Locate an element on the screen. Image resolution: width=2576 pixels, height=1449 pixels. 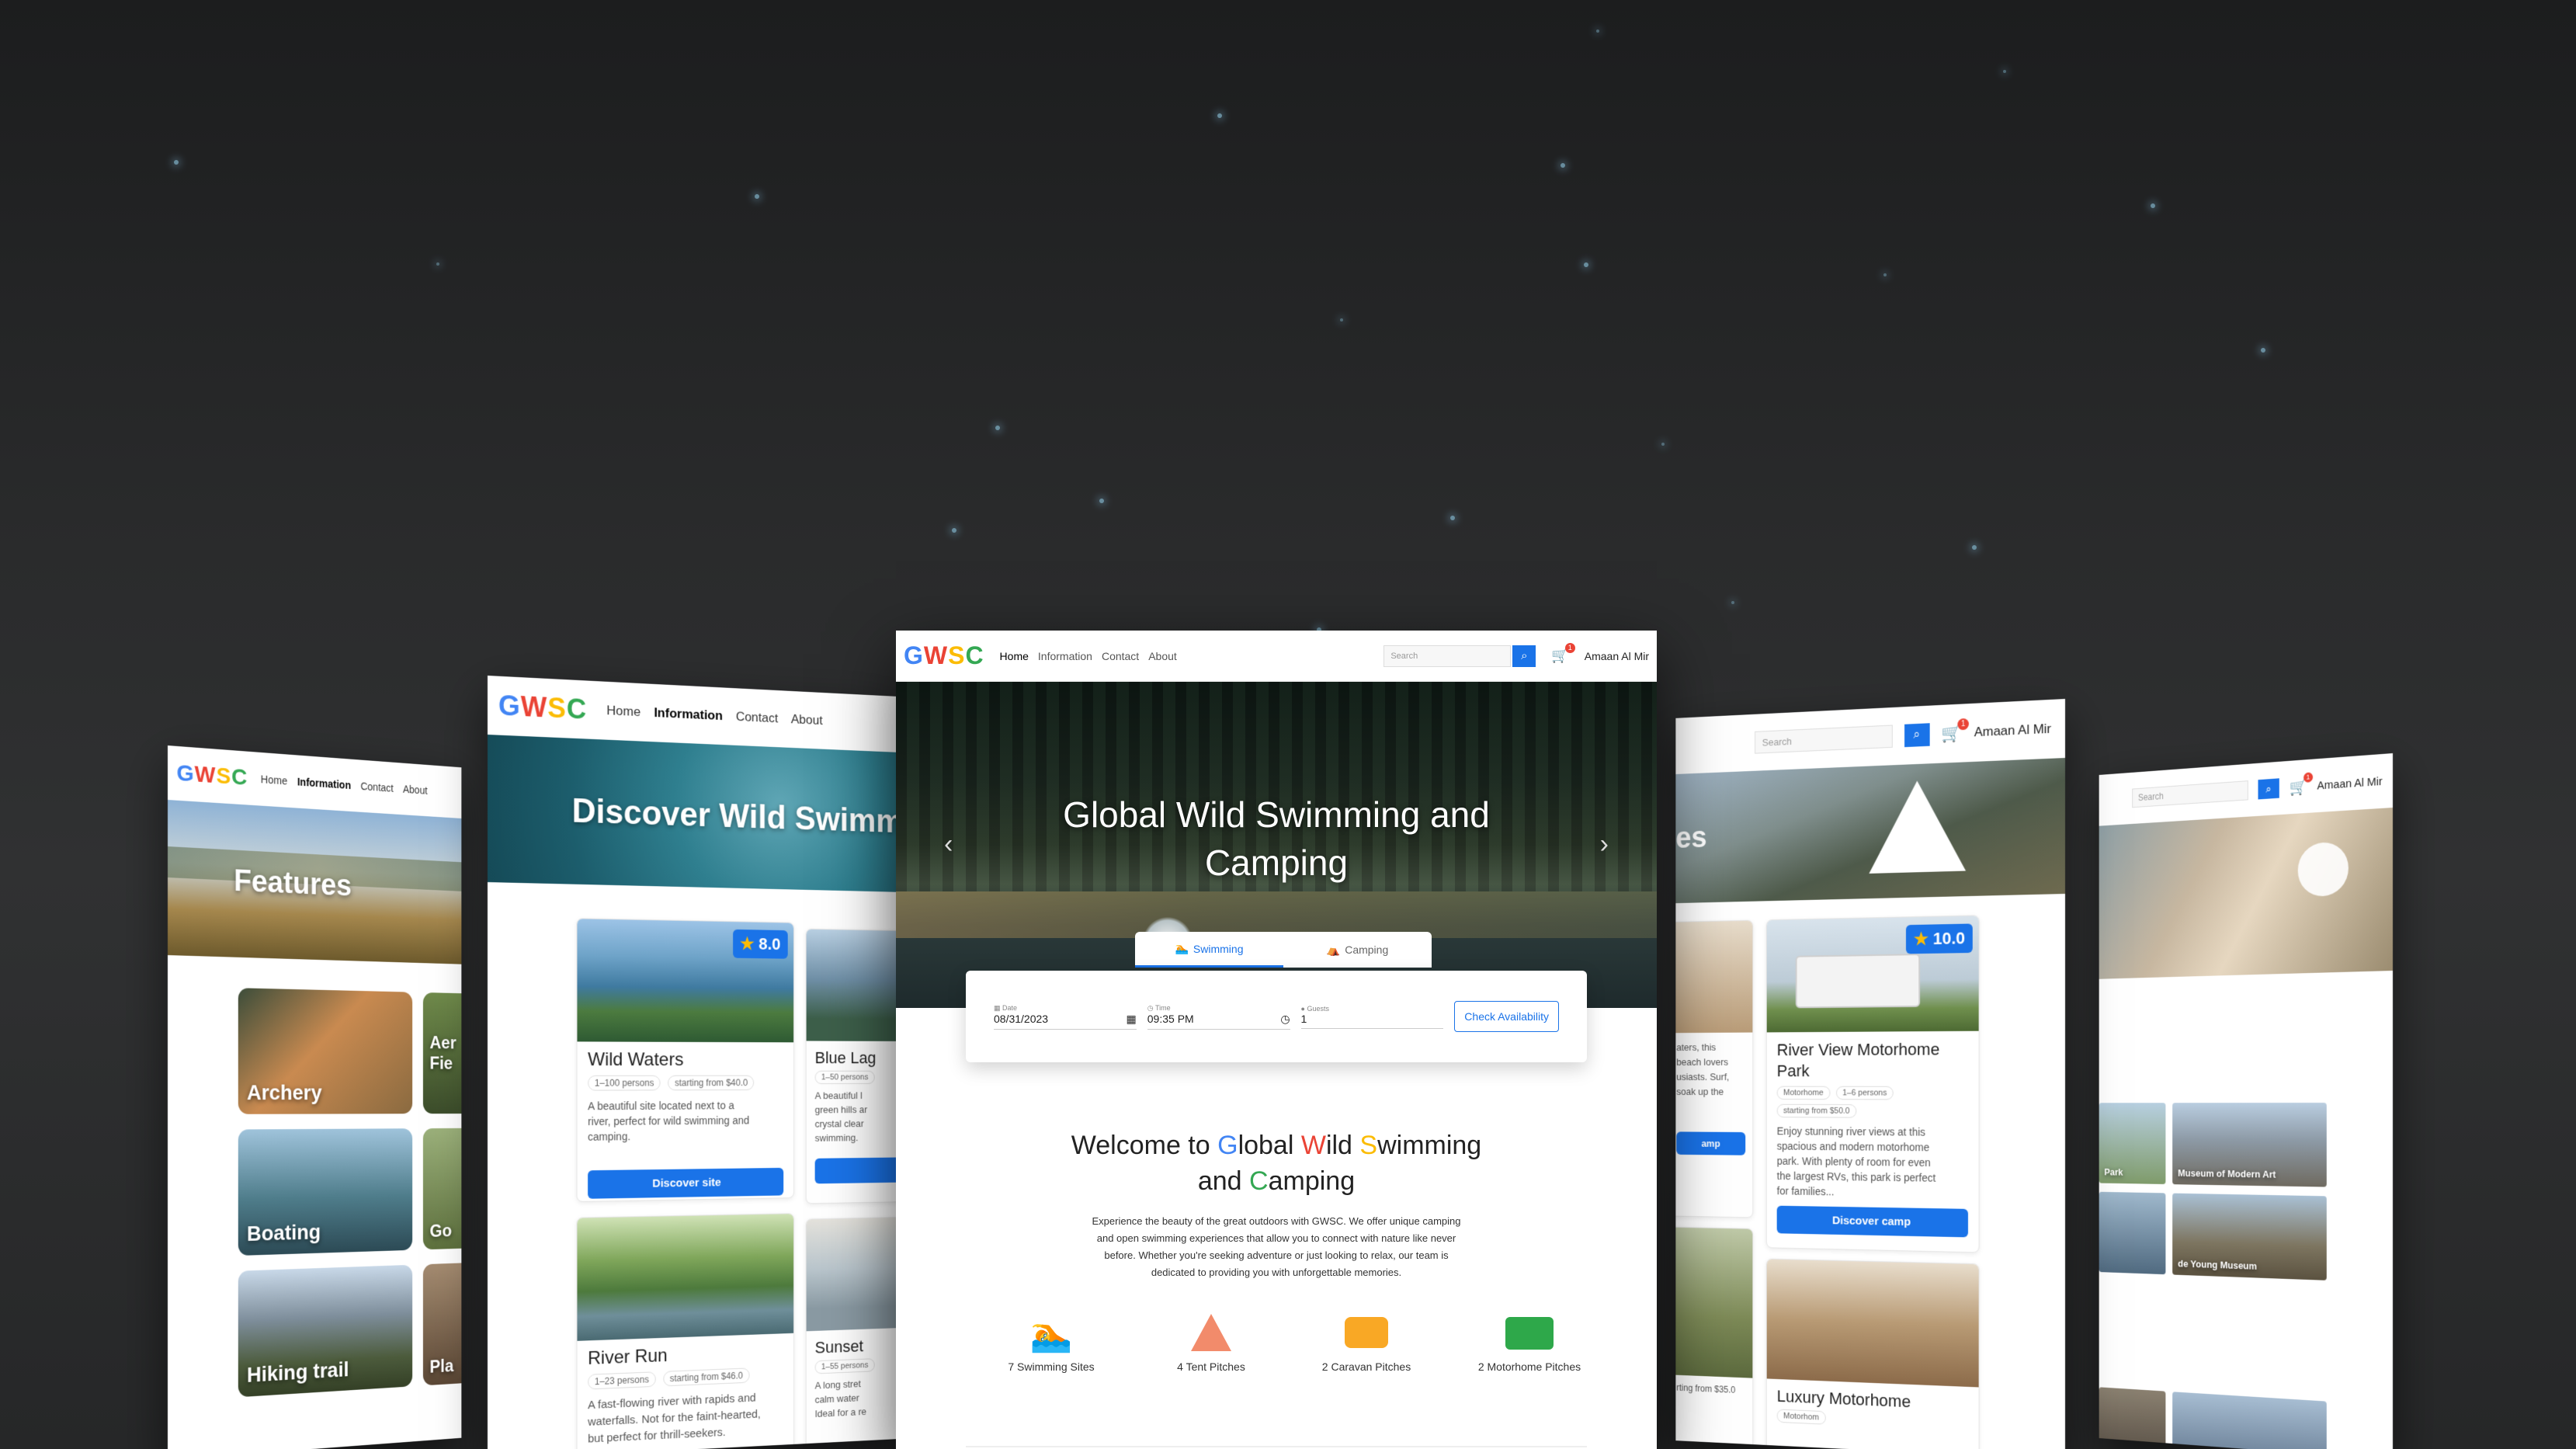
feature-tile-boating: Boating is located at coordinates (325, 1192).